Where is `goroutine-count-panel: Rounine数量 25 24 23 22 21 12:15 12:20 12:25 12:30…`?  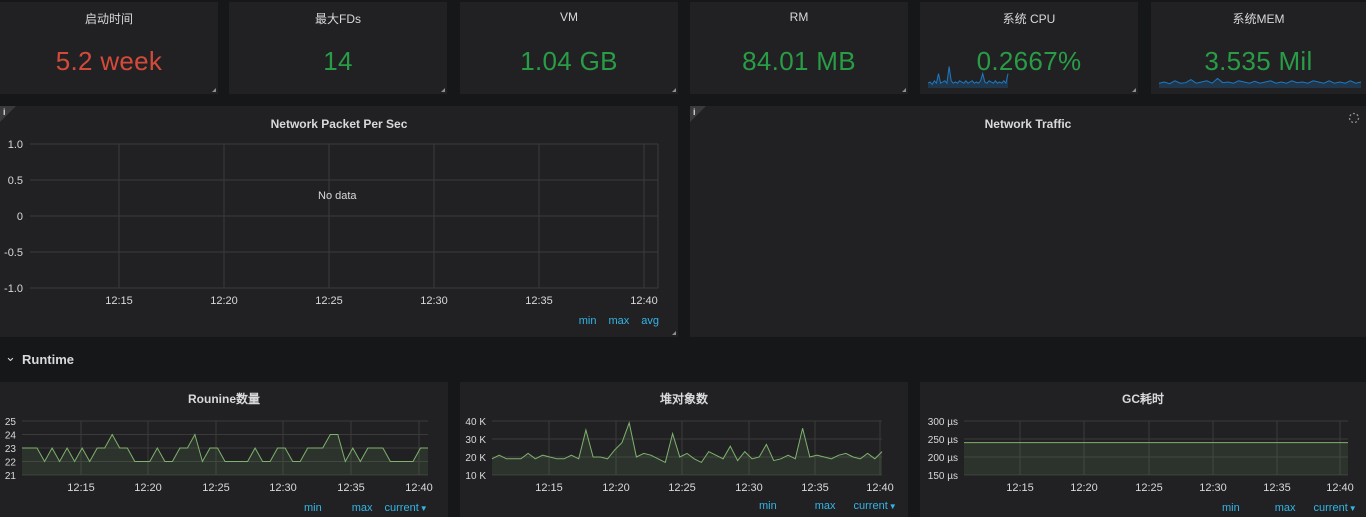
goroutine-count-panel: Rounine数量 25 24 23 22 21 12:15 12:20 12:25 12:30… is located at coordinates (224, 449).